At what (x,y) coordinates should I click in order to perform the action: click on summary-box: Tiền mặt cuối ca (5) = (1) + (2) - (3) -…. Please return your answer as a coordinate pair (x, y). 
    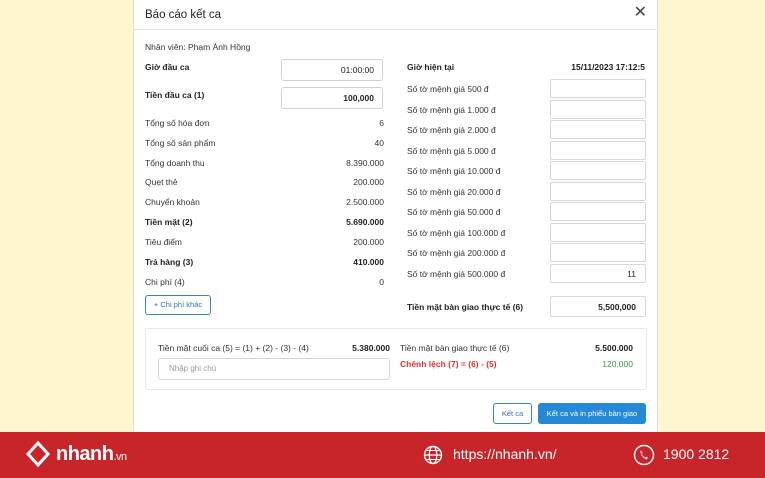
    Looking at the image, I should click on (396, 359).